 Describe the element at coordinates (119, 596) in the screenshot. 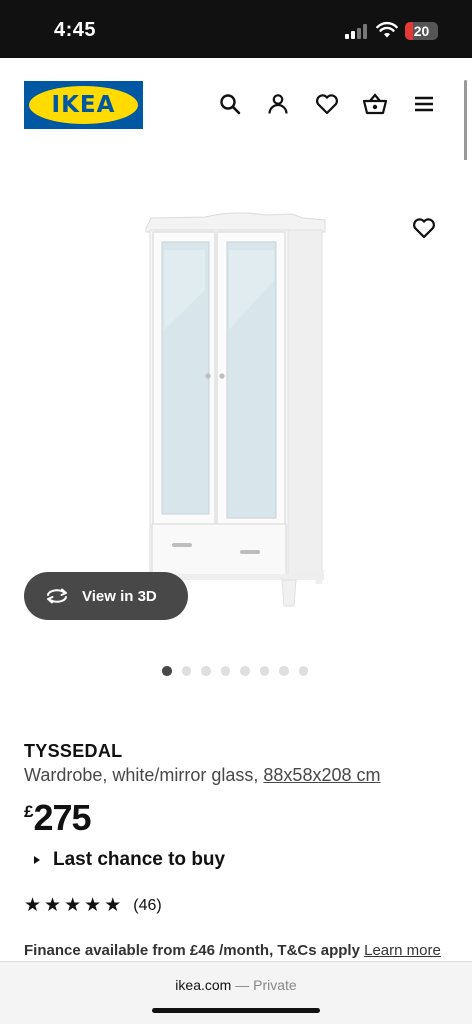

I see `view-in-3d-label: View in 3D` at that location.